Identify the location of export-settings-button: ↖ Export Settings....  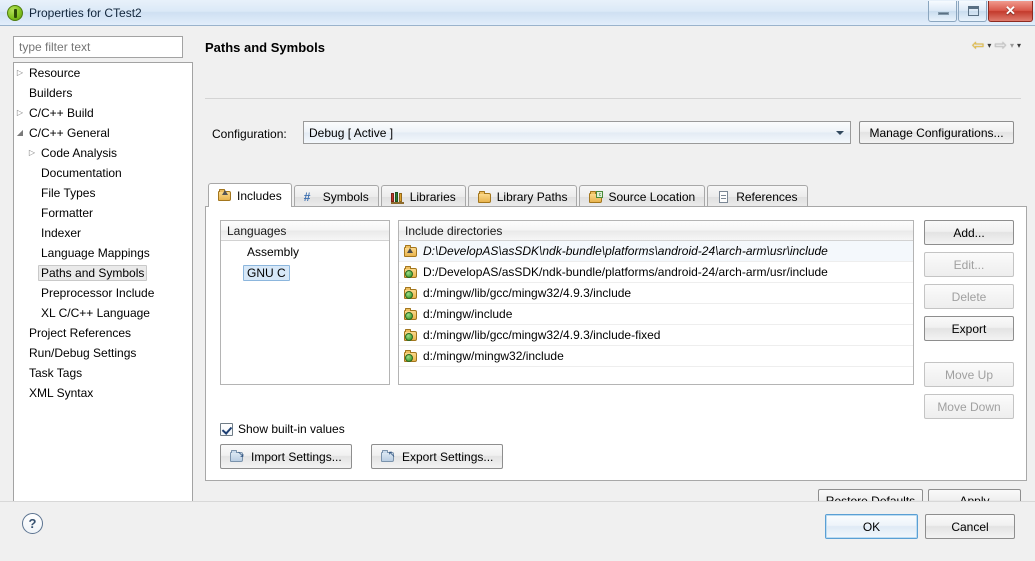
(437, 456).